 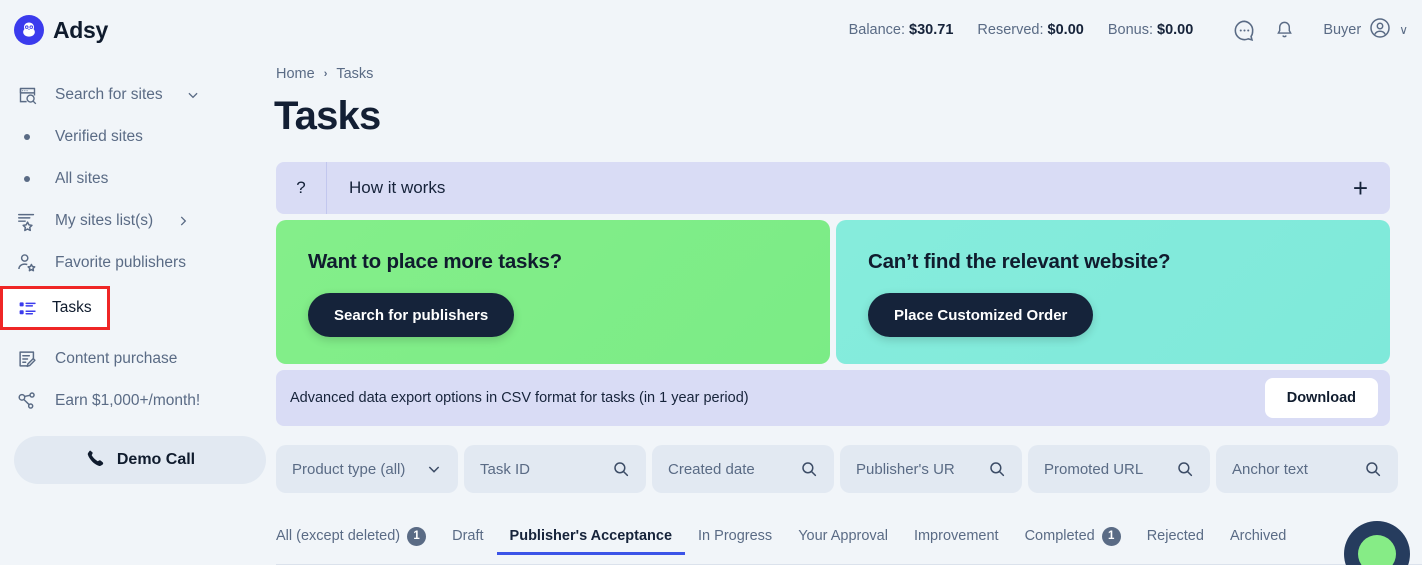 What do you see at coordinates (183, 221) in the screenshot?
I see `chevron-right-icon` at bounding box center [183, 221].